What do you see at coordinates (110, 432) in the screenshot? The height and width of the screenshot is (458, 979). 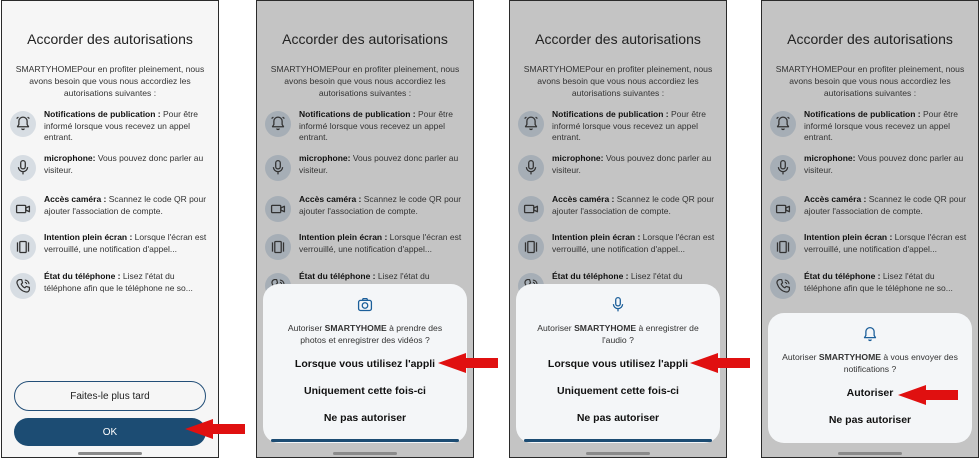 I see `ok-button: OK` at bounding box center [110, 432].